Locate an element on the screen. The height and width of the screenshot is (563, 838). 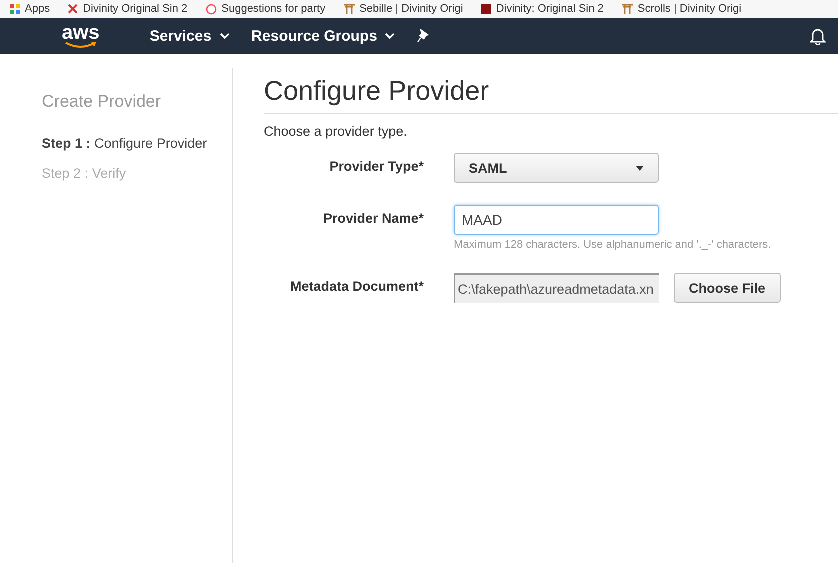
choose-file-button: Choose File is located at coordinates (727, 288).